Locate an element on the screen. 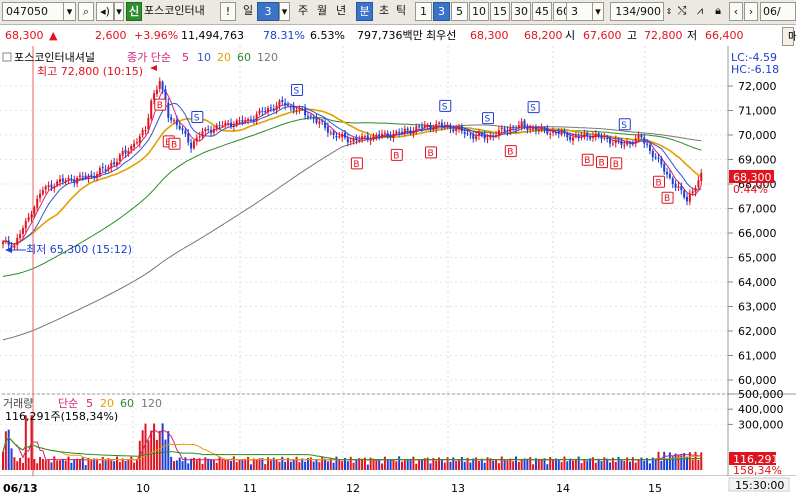  period-tick-button: 틱 is located at coordinates (401, 11).